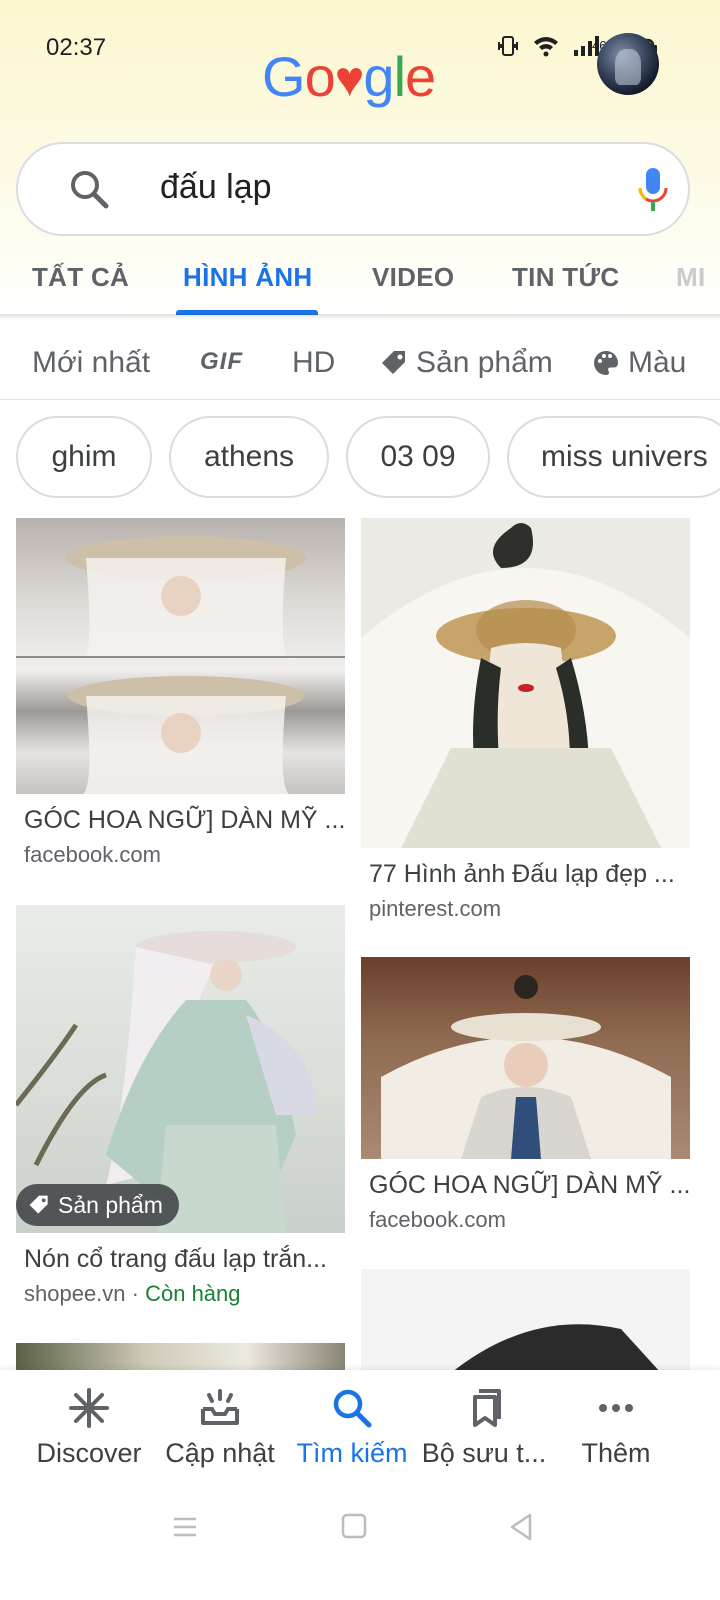 The width and height of the screenshot is (720, 1600). What do you see at coordinates (657, 362) in the screenshot?
I see `filter-label: Màu` at bounding box center [657, 362].